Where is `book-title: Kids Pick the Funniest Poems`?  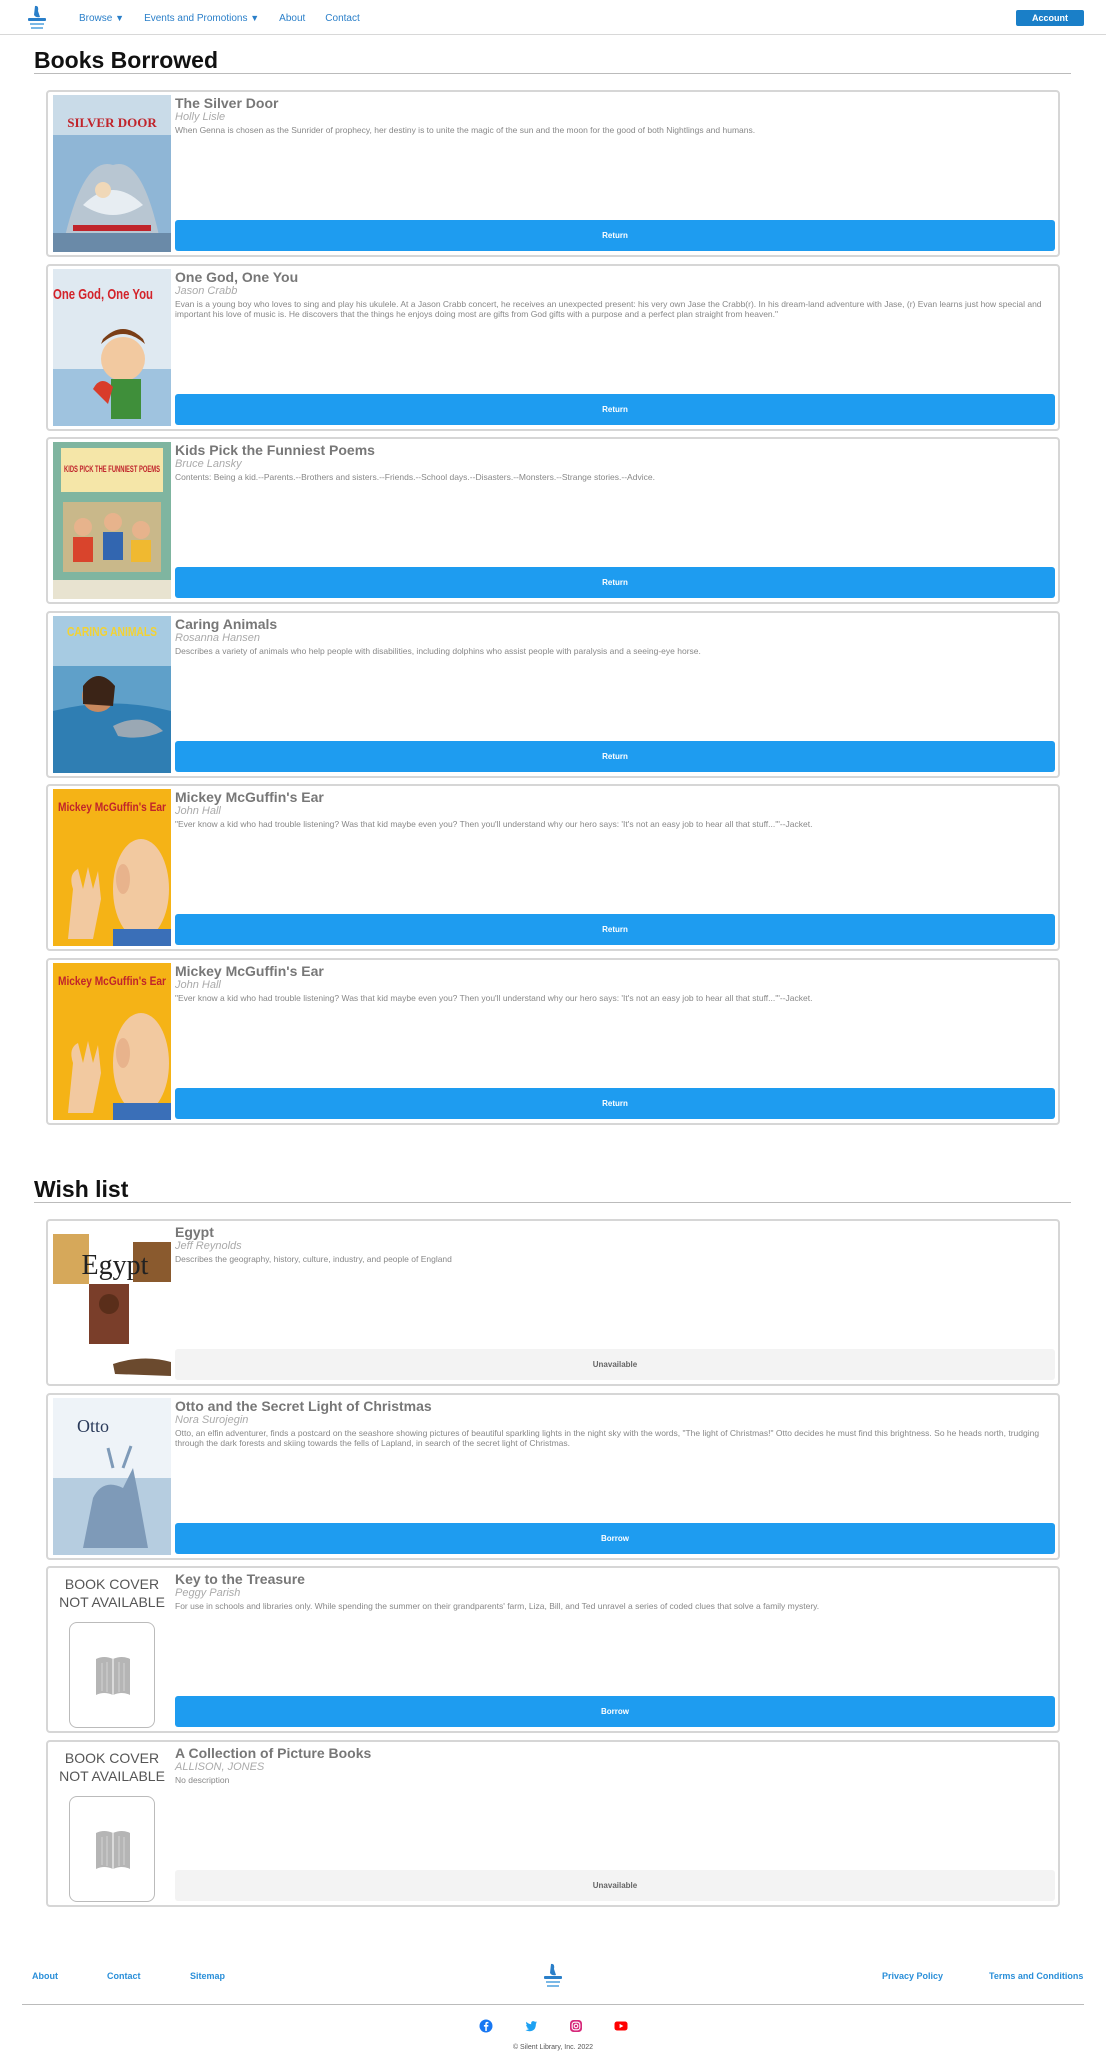 book-title: Kids Pick the Funniest Poems is located at coordinates (615, 450).